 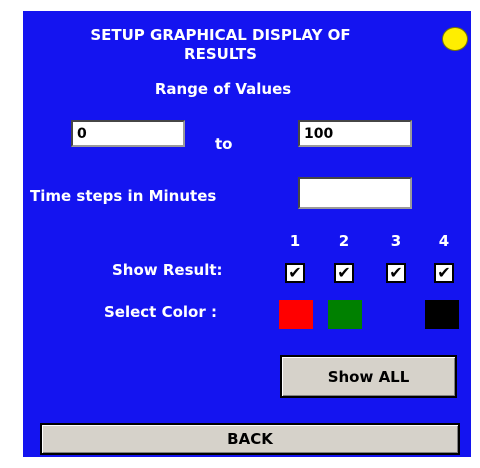 I want to click on to-label: to, so click(x=224, y=144).